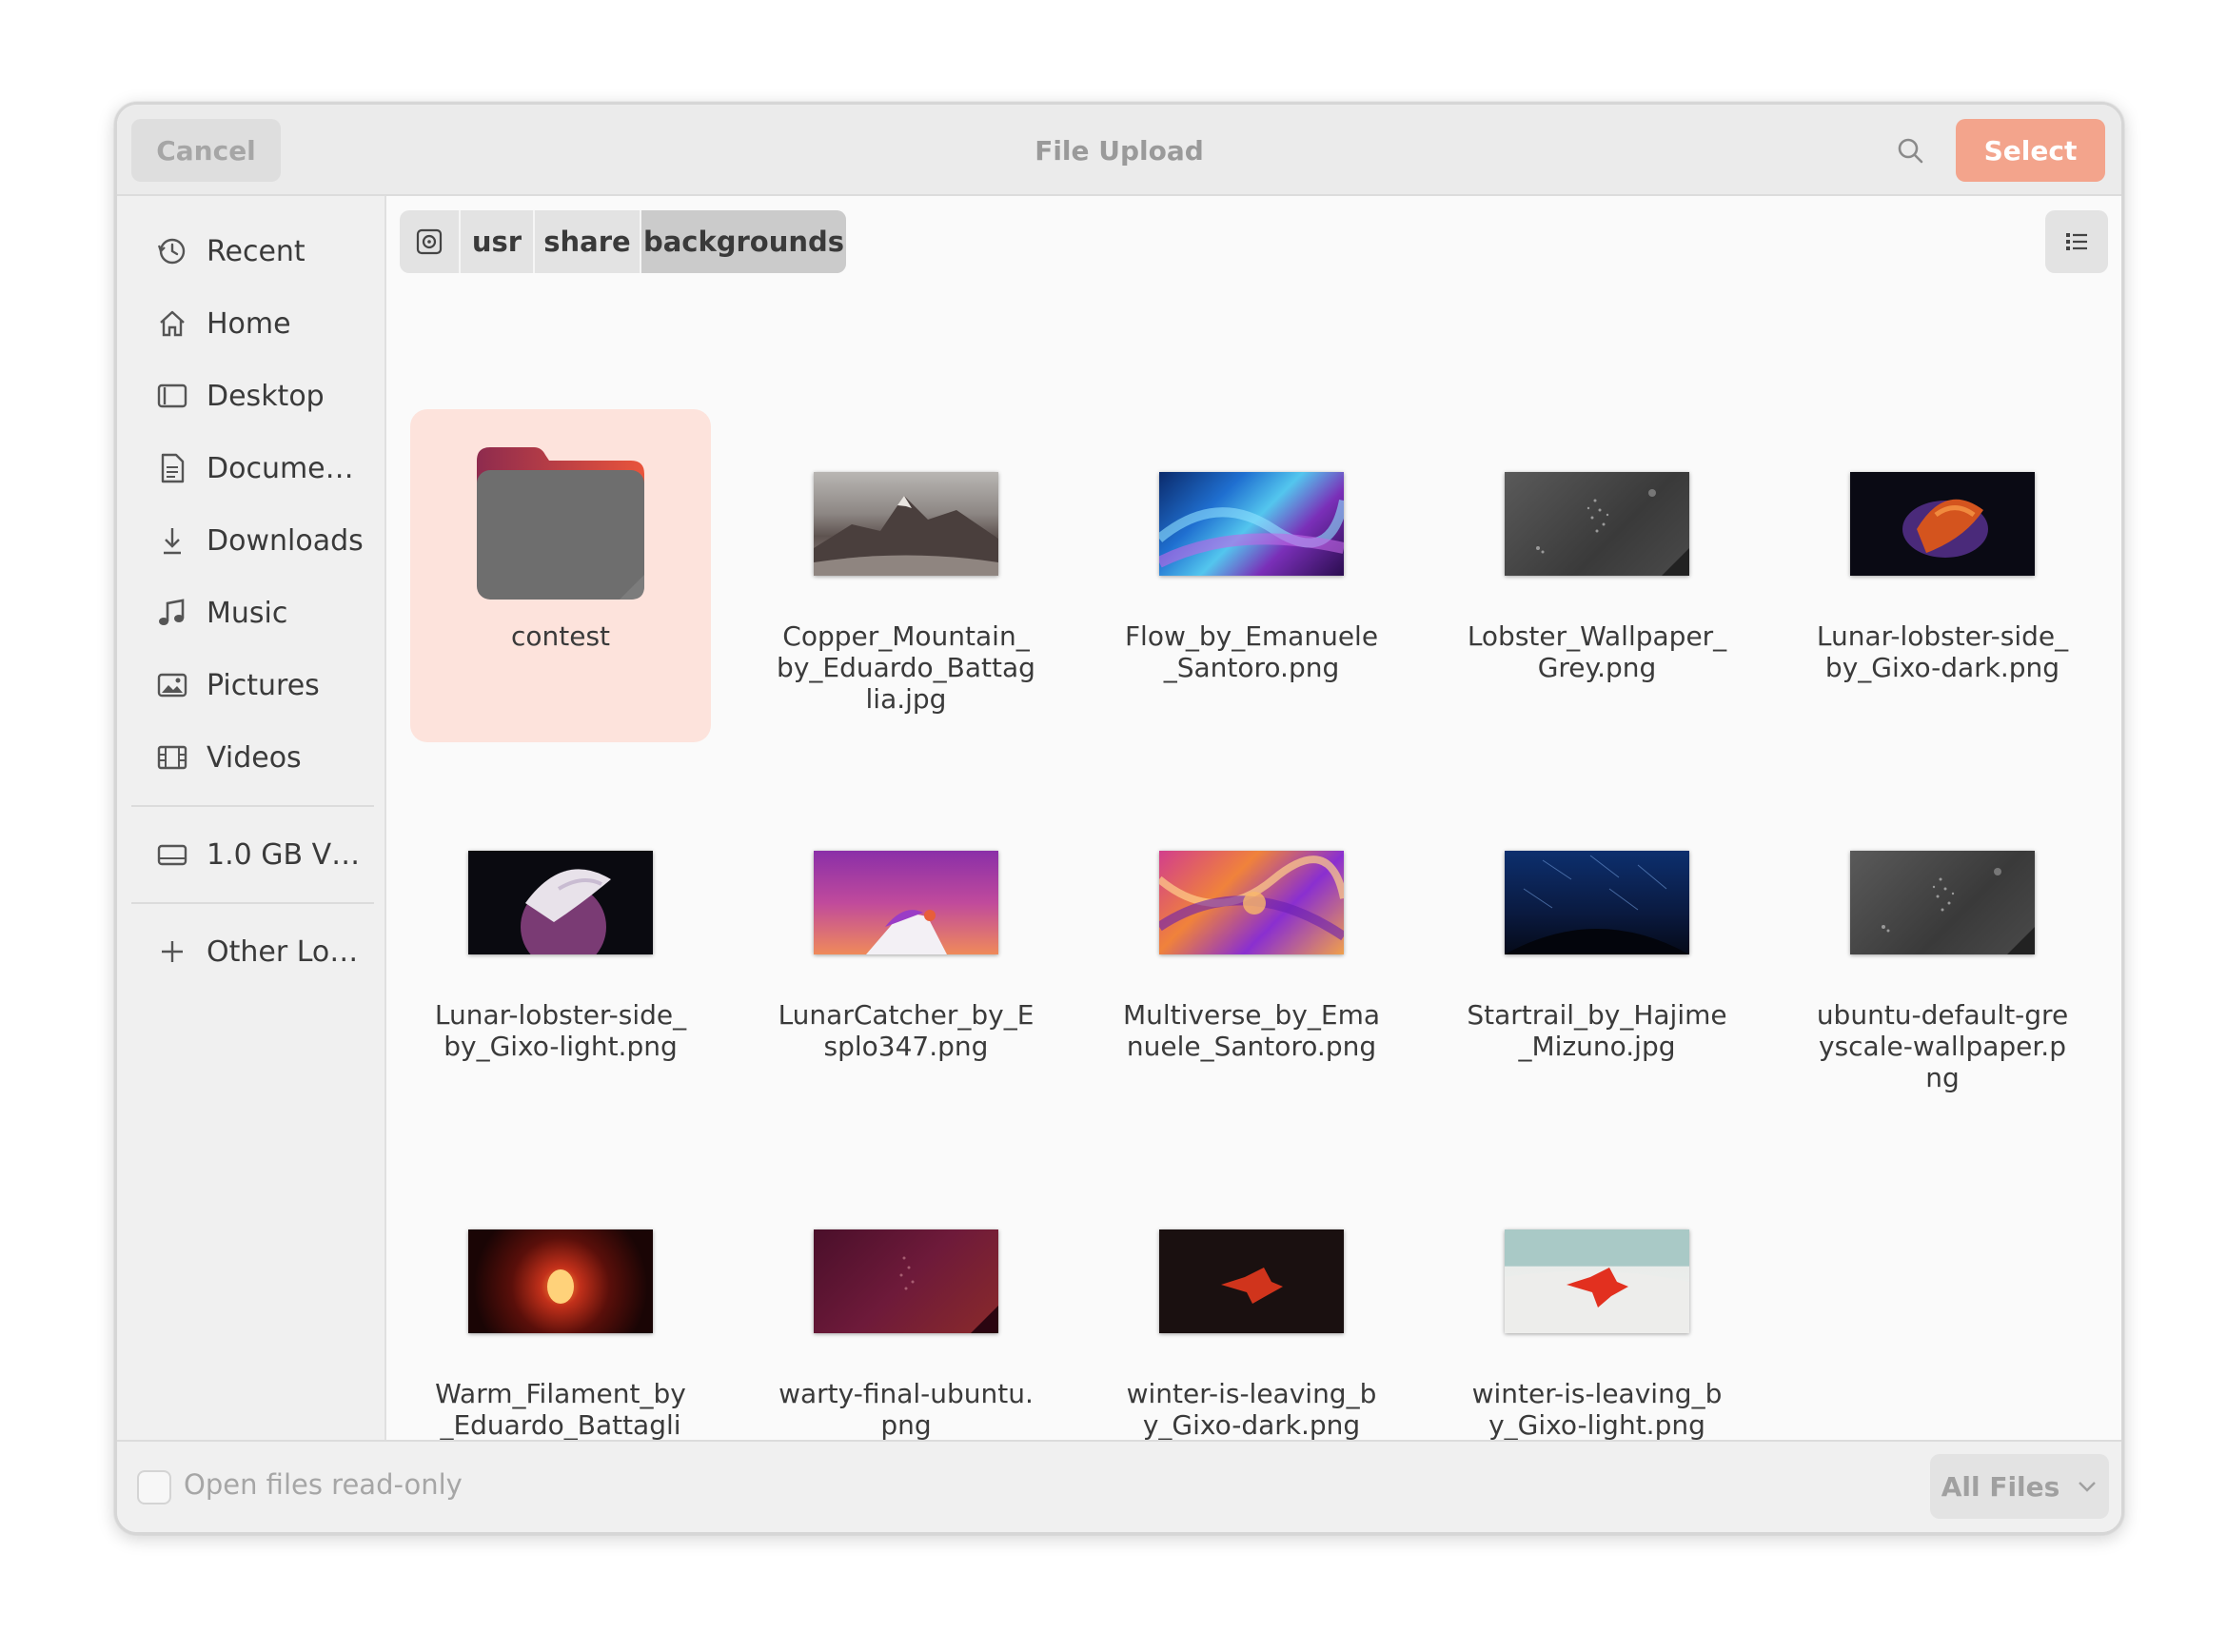  Describe the element at coordinates (172, 758) in the screenshot. I see `video-icon` at that location.